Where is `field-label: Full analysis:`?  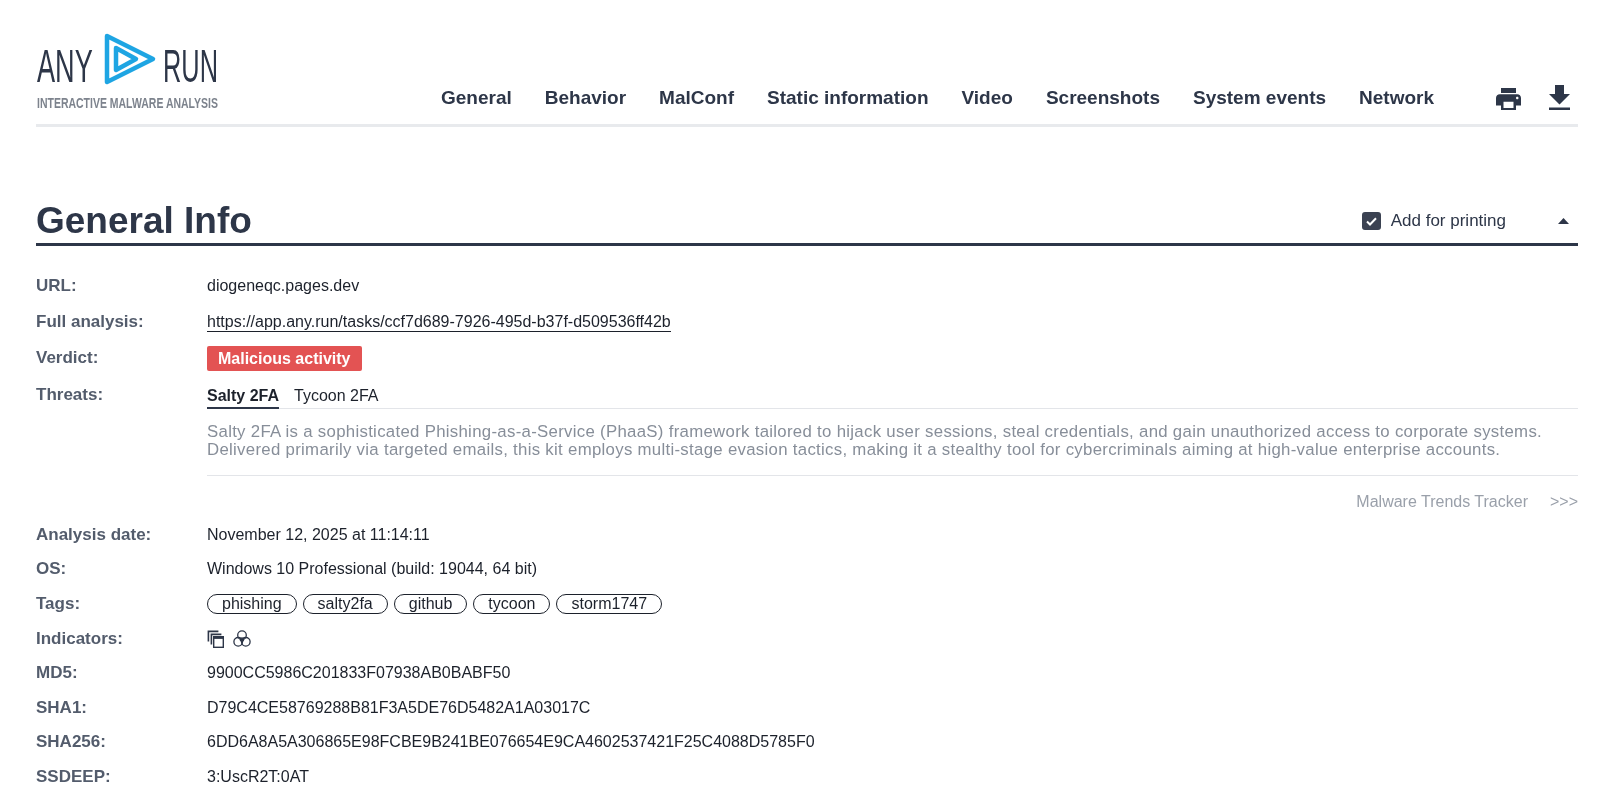 field-label: Full analysis: is located at coordinates (90, 322).